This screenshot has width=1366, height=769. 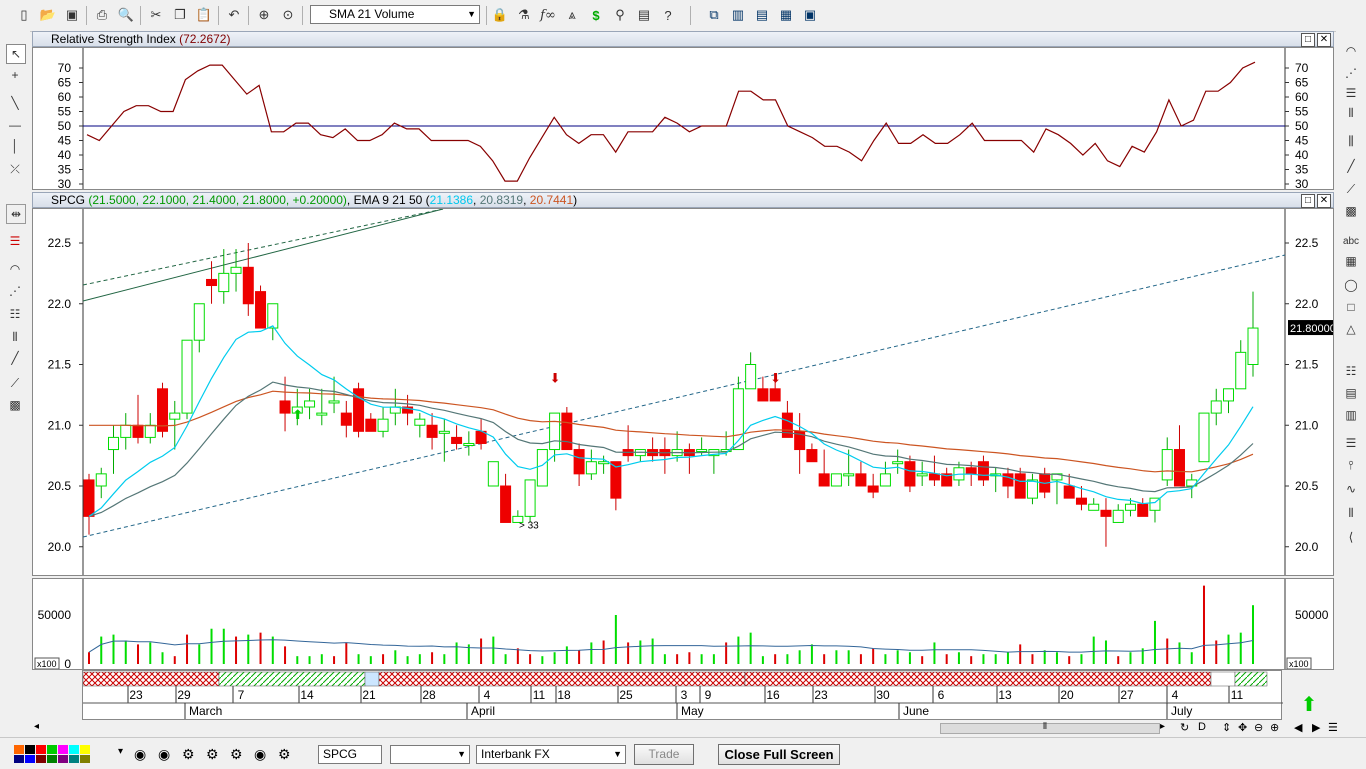 I want to click on volume-chart: 500005000000x100x100, so click(x=683, y=624).